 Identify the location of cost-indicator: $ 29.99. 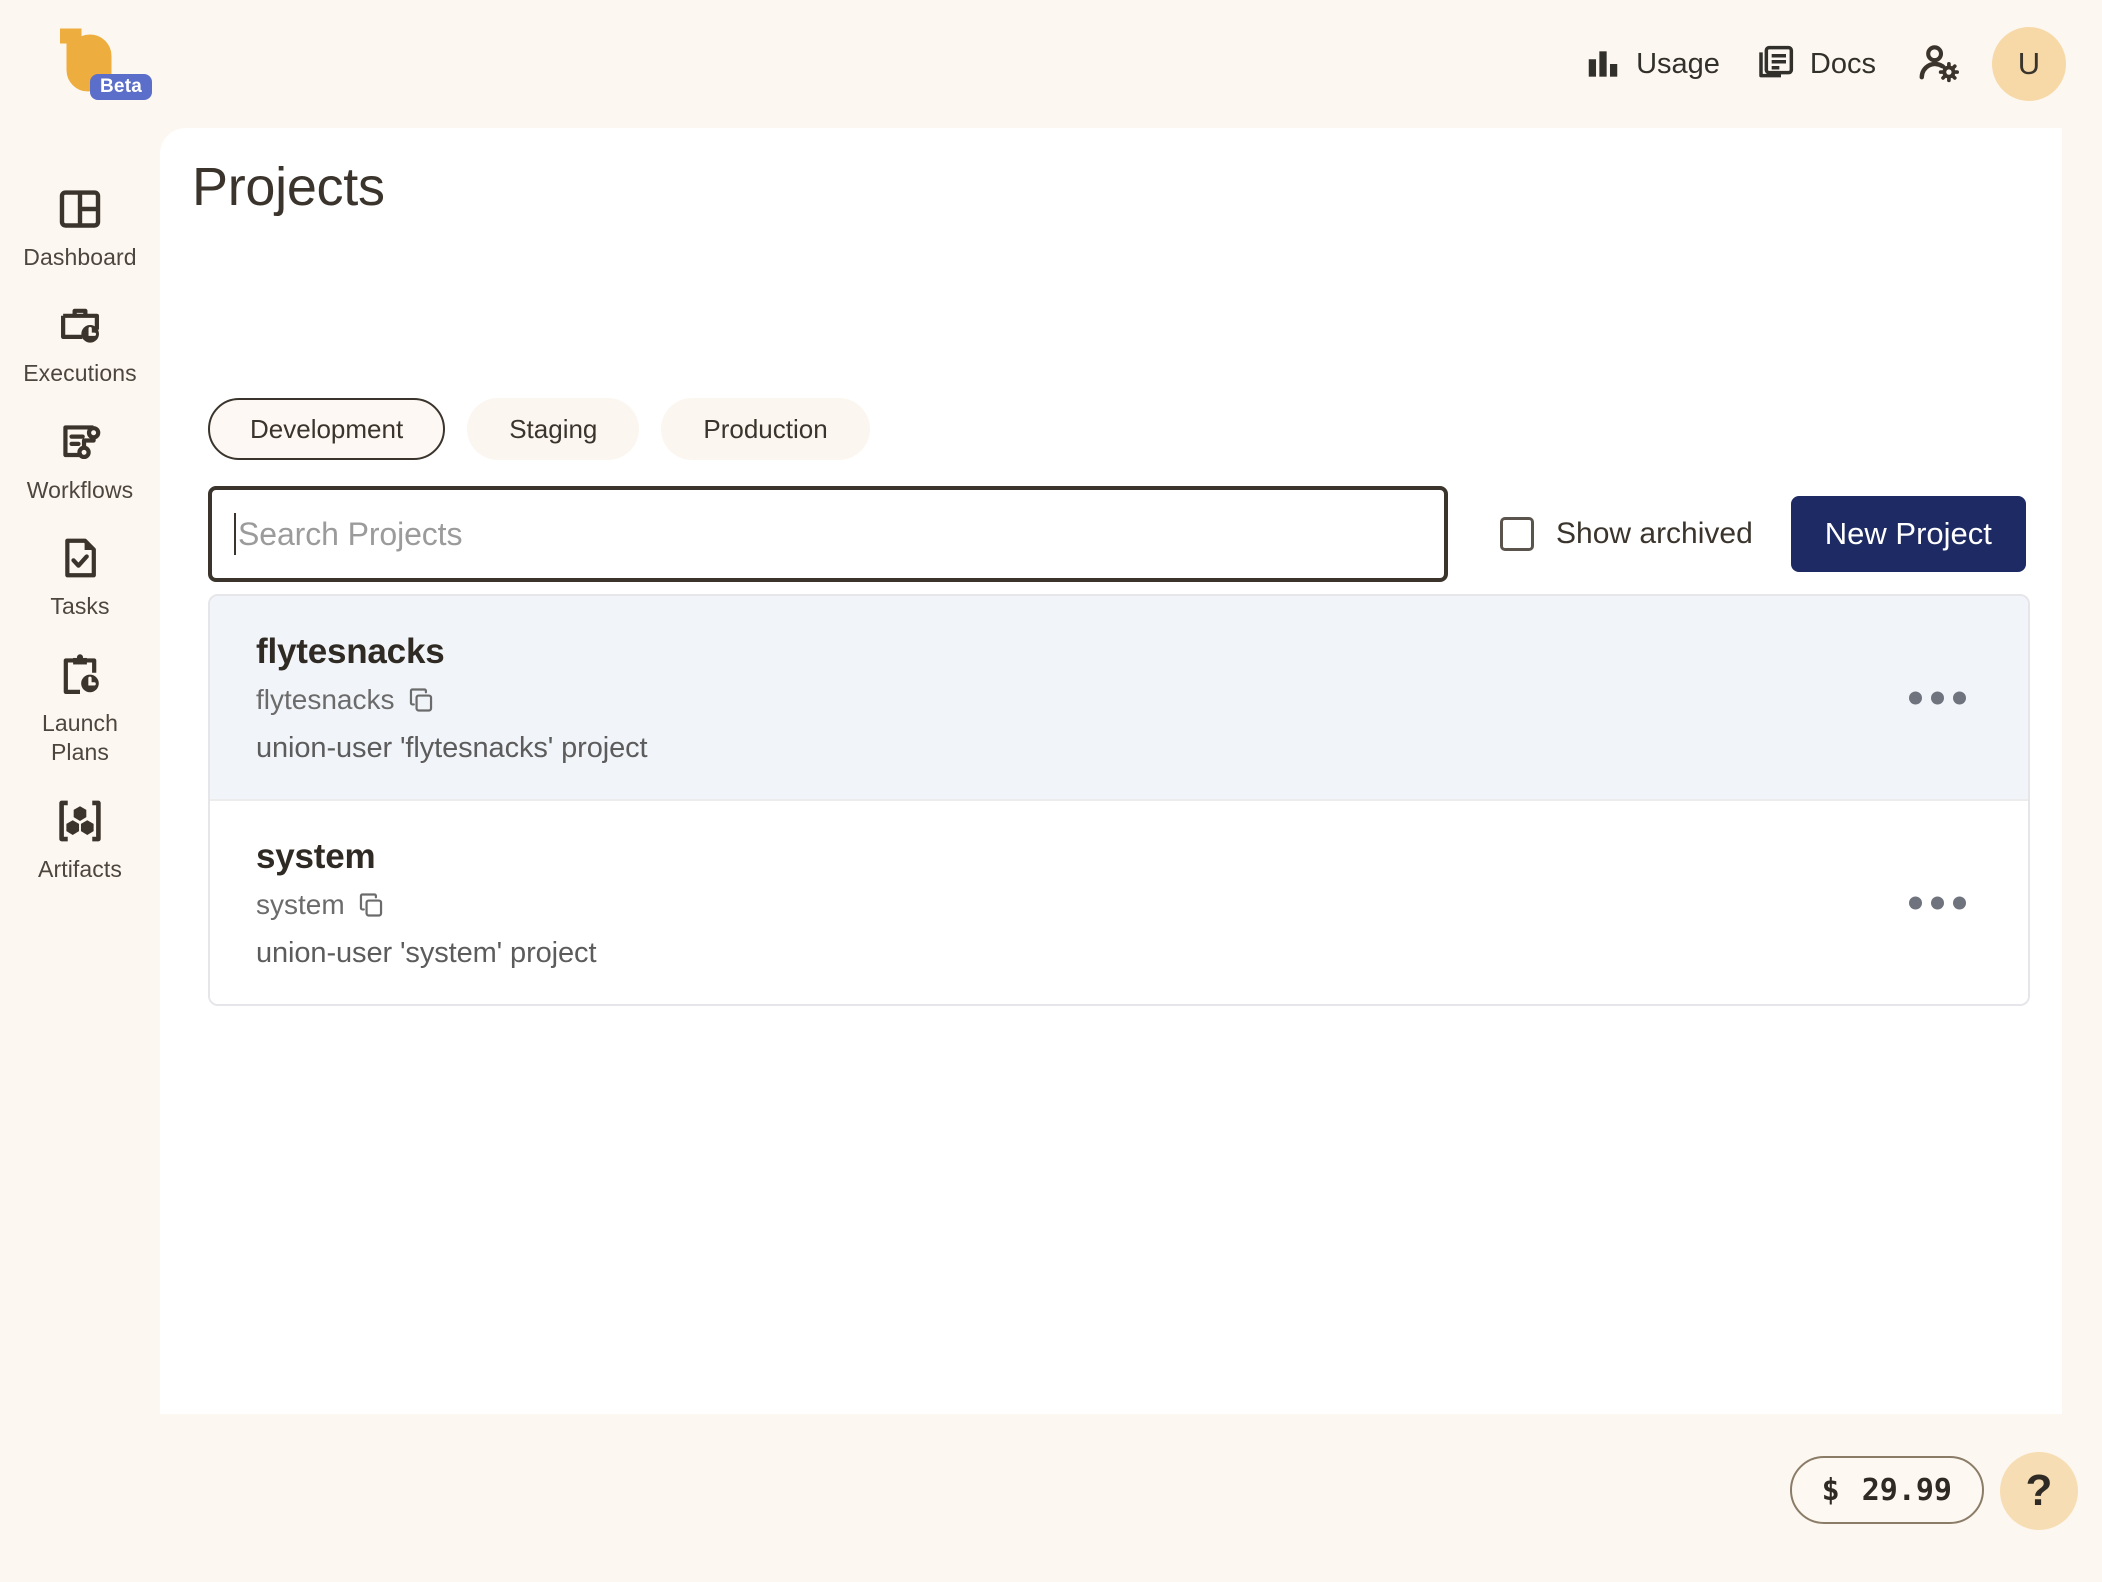
(1886, 1490).